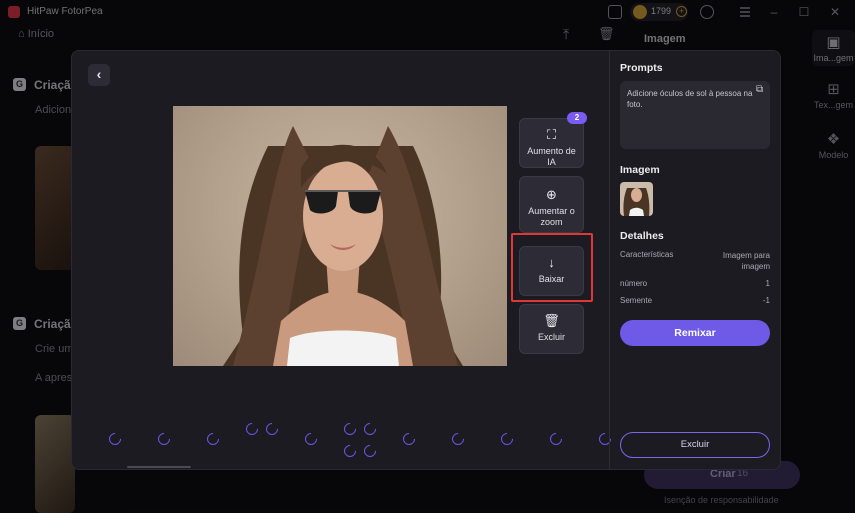 This screenshot has width=855, height=513. Describe the element at coordinates (746, 261) in the screenshot. I see `detail-value-characteristics: Imagem para imagem` at that location.